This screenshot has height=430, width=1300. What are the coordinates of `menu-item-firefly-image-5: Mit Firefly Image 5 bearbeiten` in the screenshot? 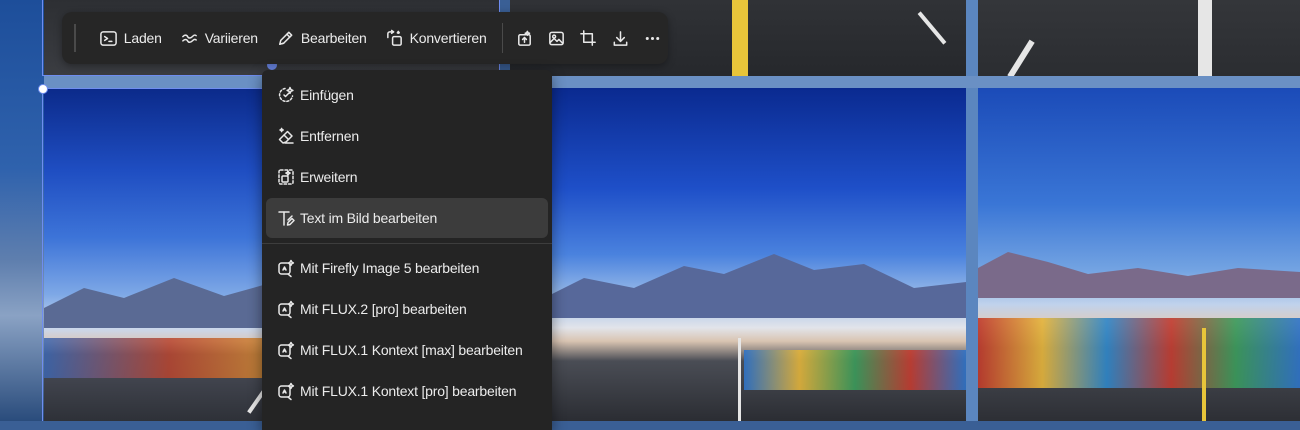 It's located at (407, 268).